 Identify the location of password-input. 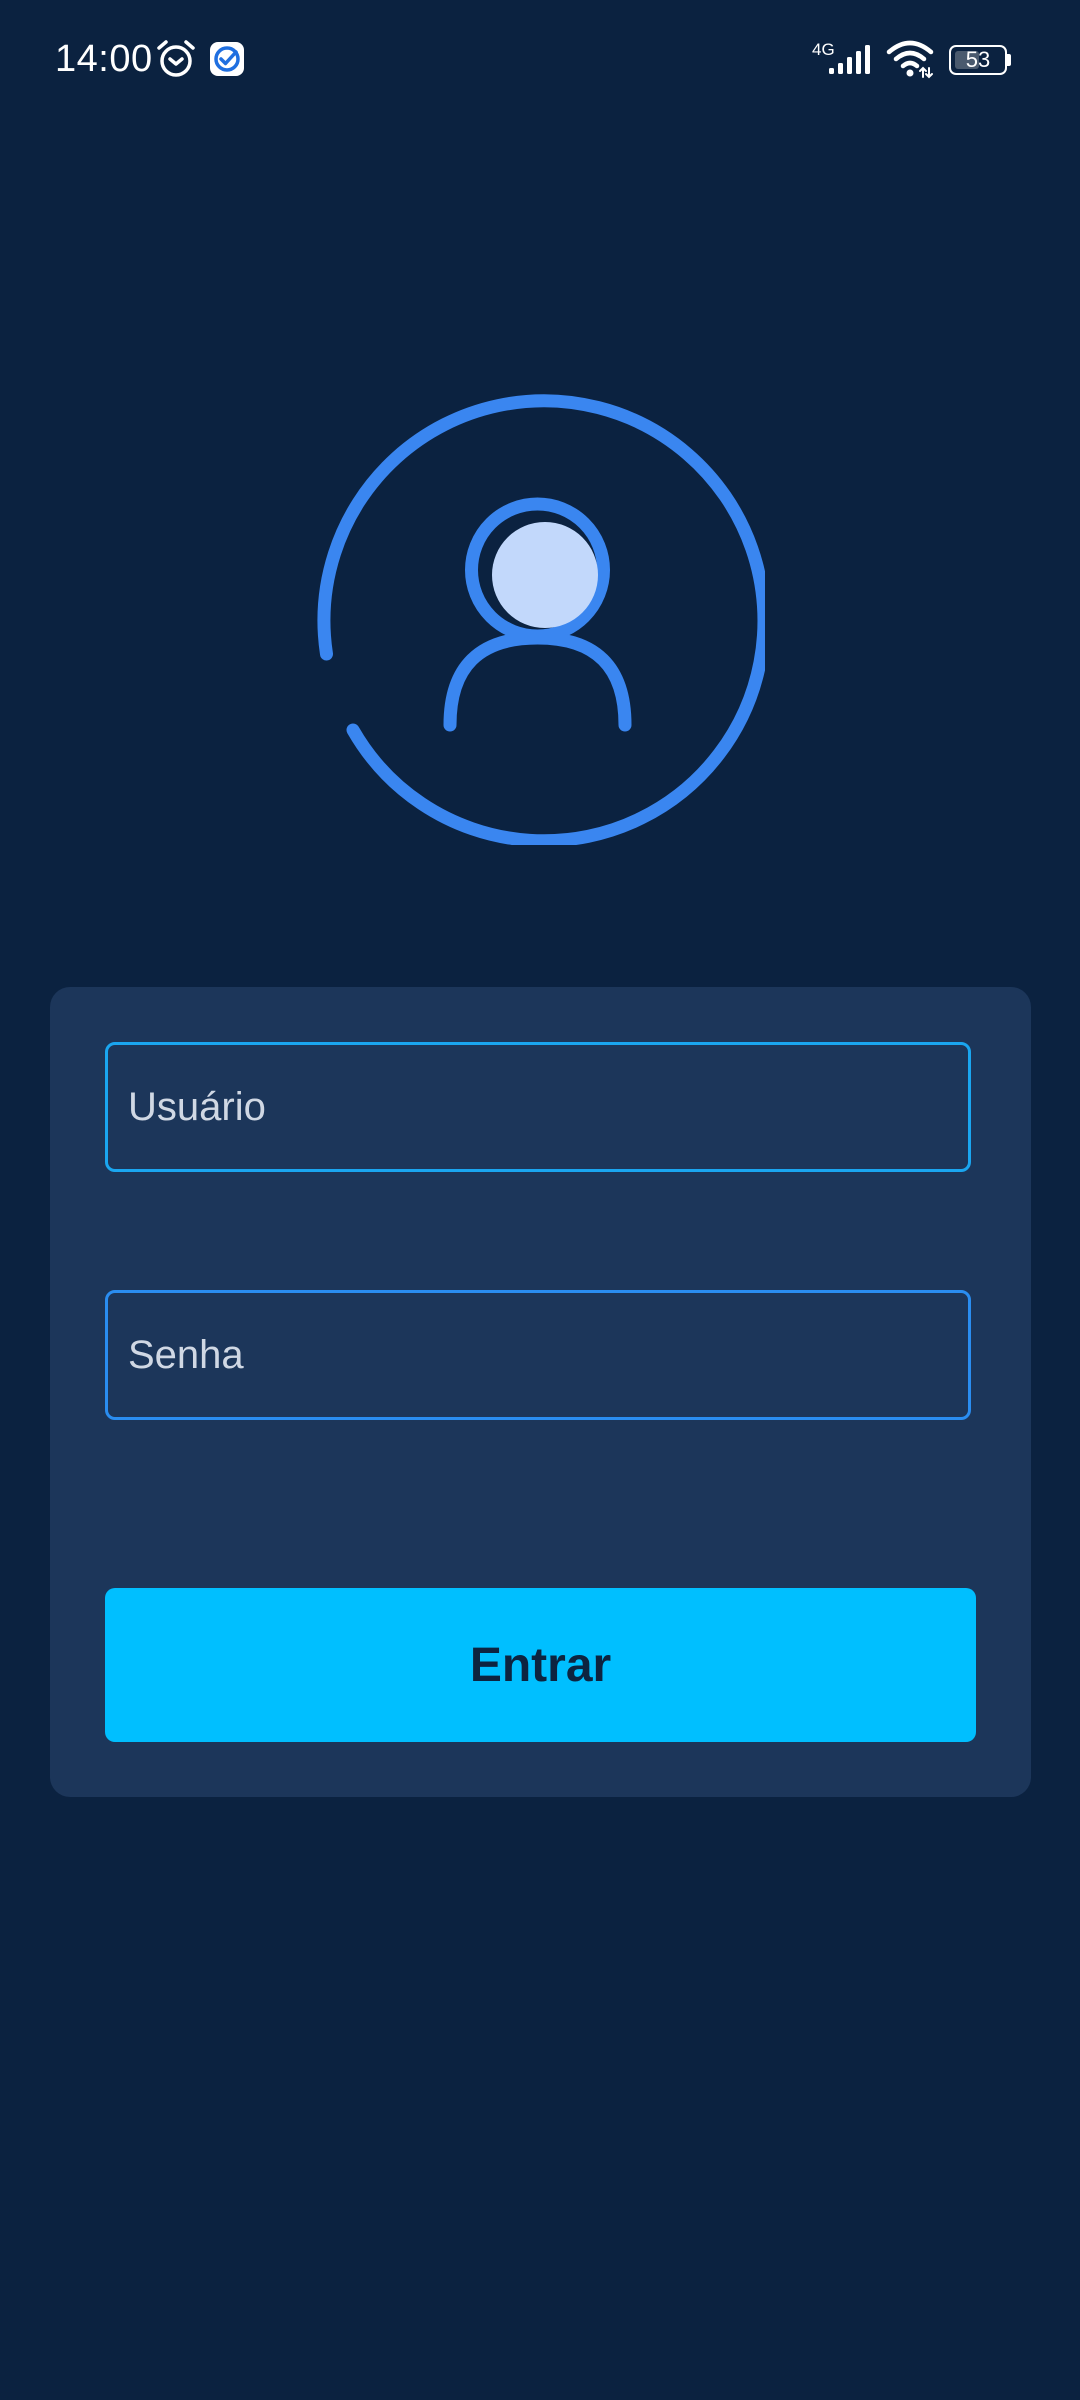
(538, 1355).